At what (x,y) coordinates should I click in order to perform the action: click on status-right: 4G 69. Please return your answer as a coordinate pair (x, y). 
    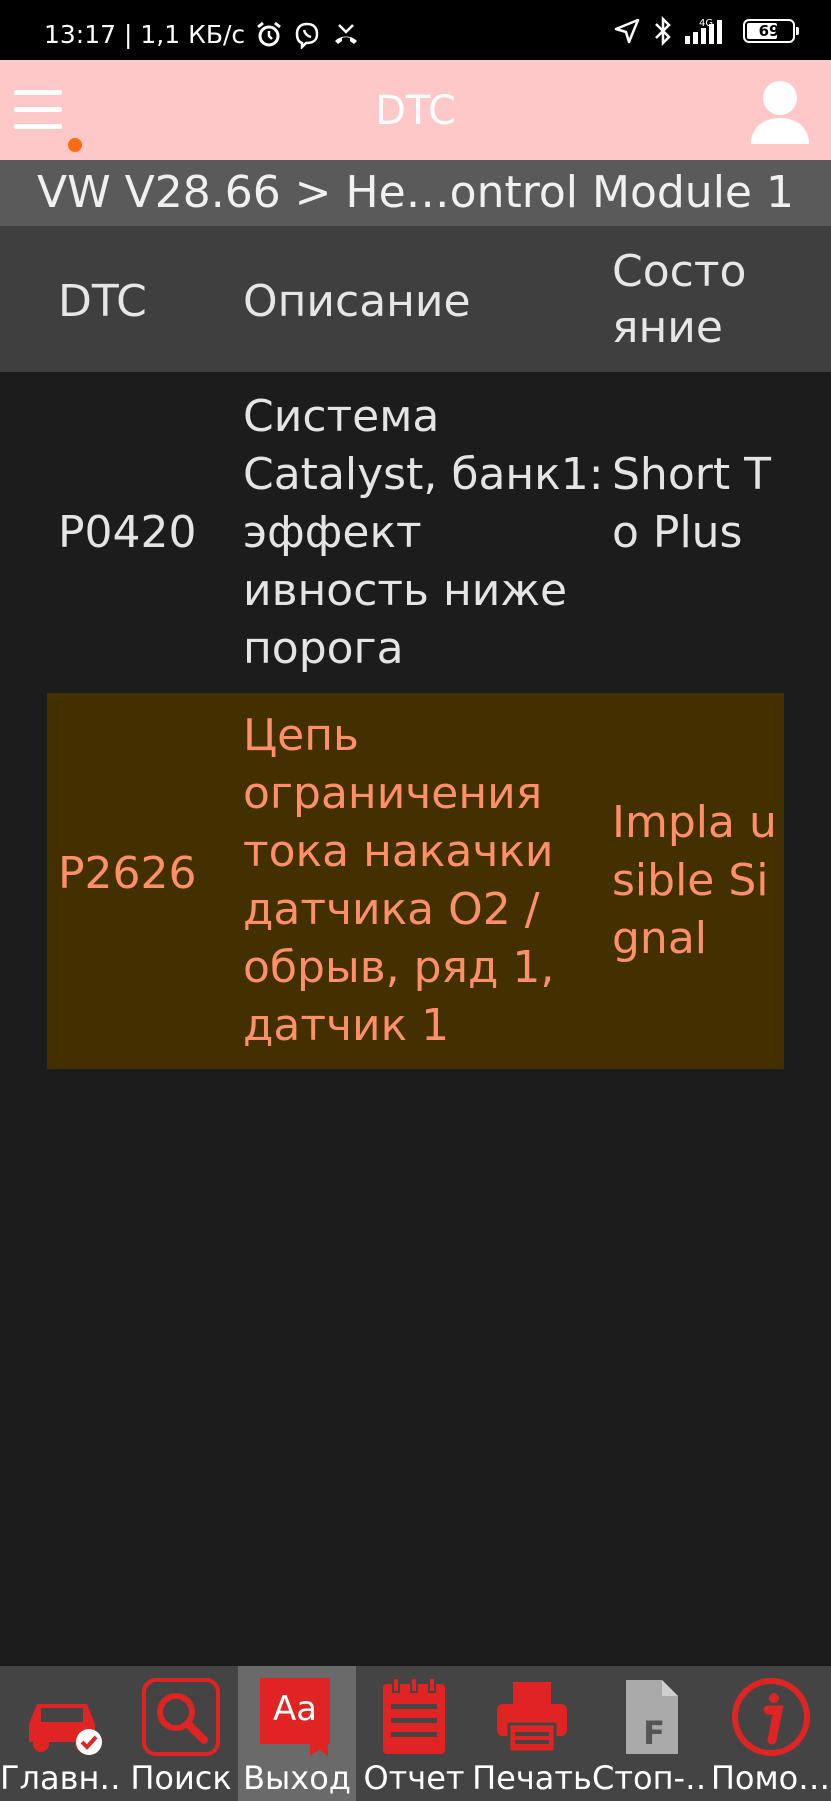
    Looking at the image, I should click on (706, 31).